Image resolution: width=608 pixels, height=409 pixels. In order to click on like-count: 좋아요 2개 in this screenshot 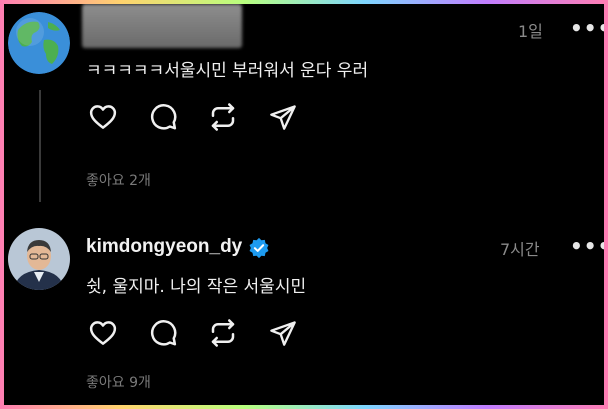, I will do `click(118, 180)`.